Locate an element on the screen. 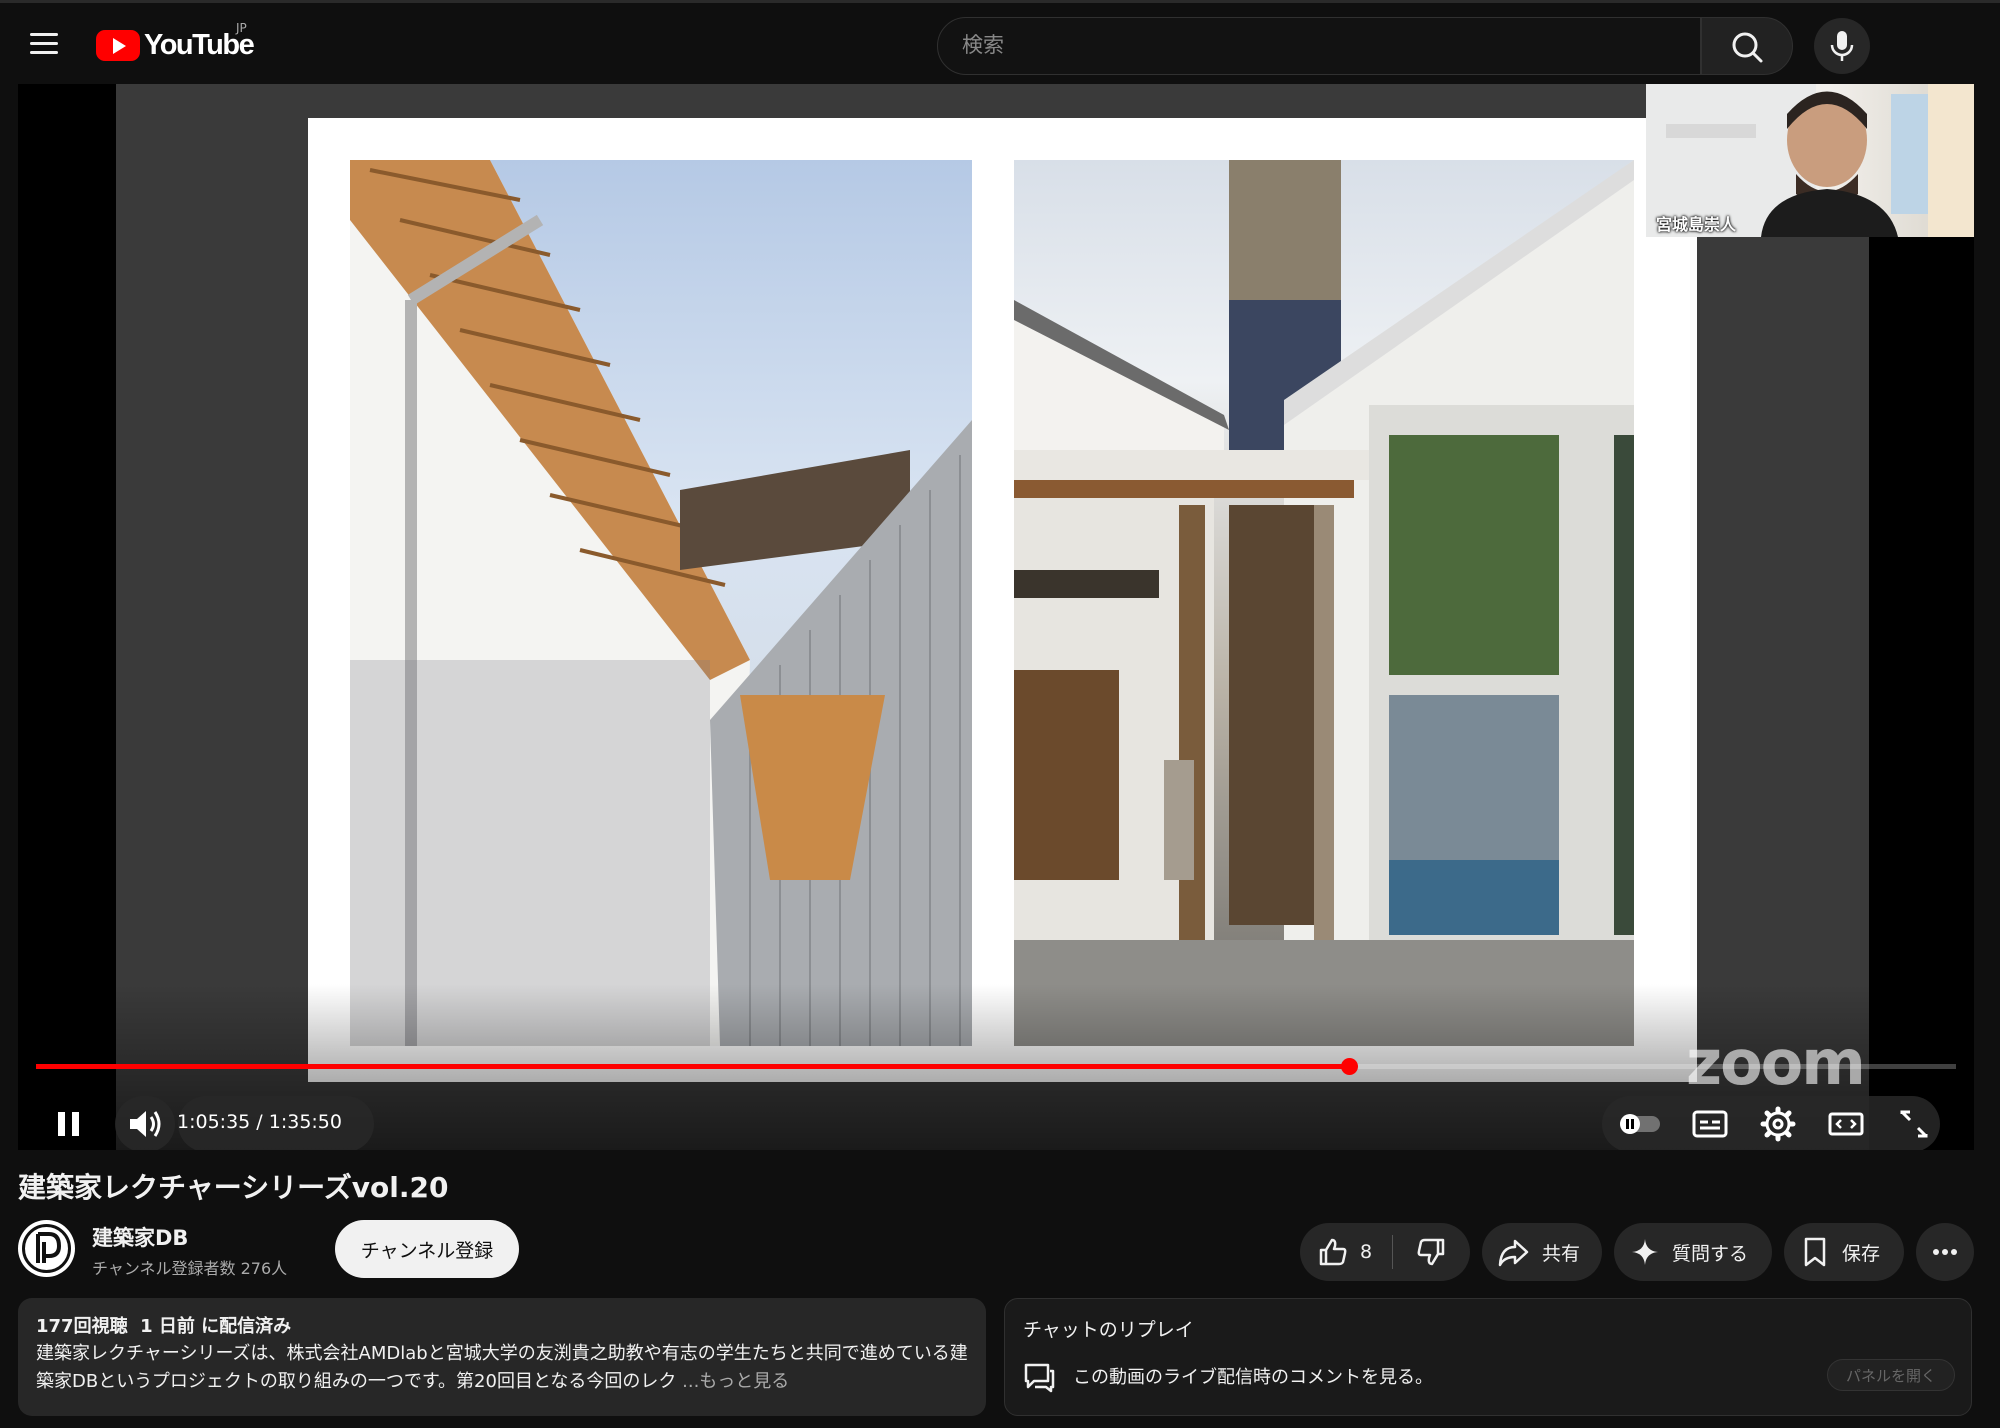 This screenshot has width=2000, height=1428. youtube-logo: YouTube is located at coordinates (175, 45).